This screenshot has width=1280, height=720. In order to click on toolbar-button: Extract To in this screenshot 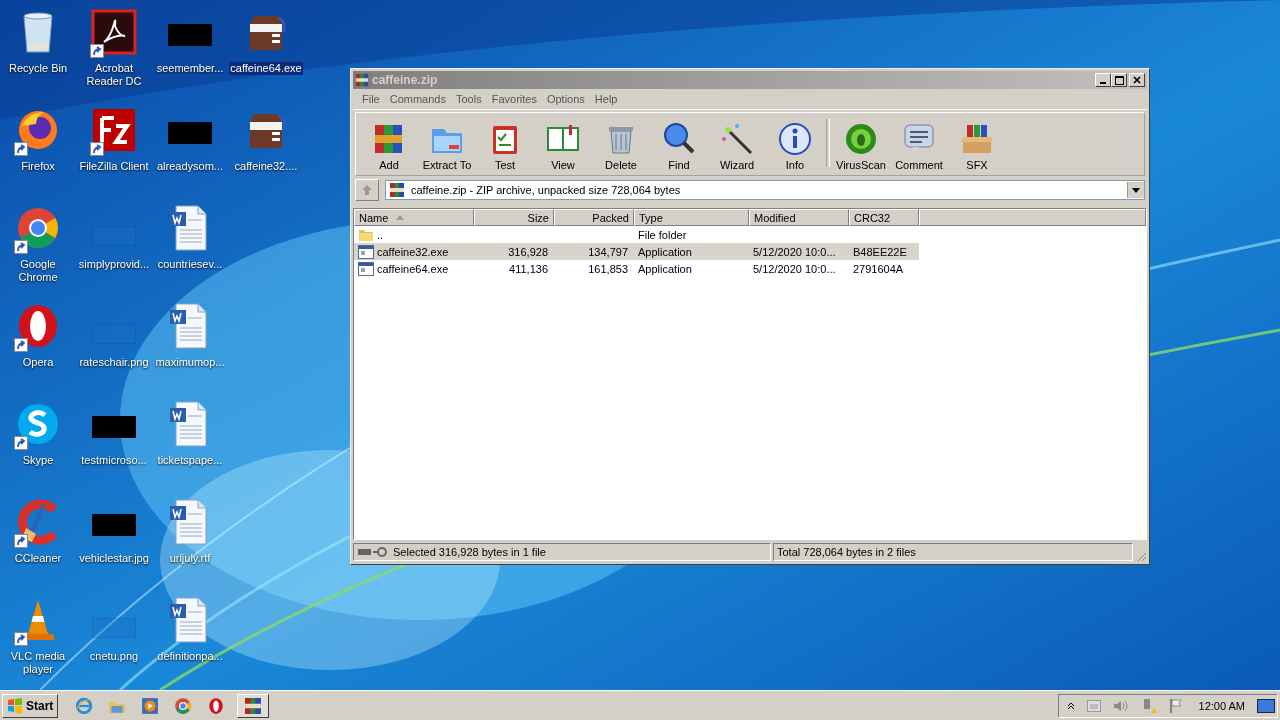, I will do `click(447, 146)`.